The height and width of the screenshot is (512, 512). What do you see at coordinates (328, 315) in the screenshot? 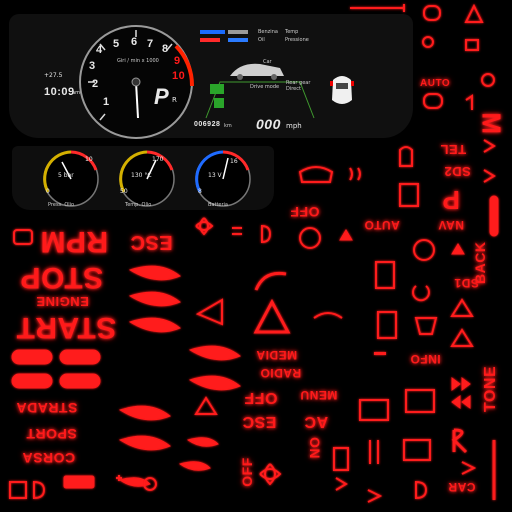
I see `wiper-icon` at bounding box center [328, 315].